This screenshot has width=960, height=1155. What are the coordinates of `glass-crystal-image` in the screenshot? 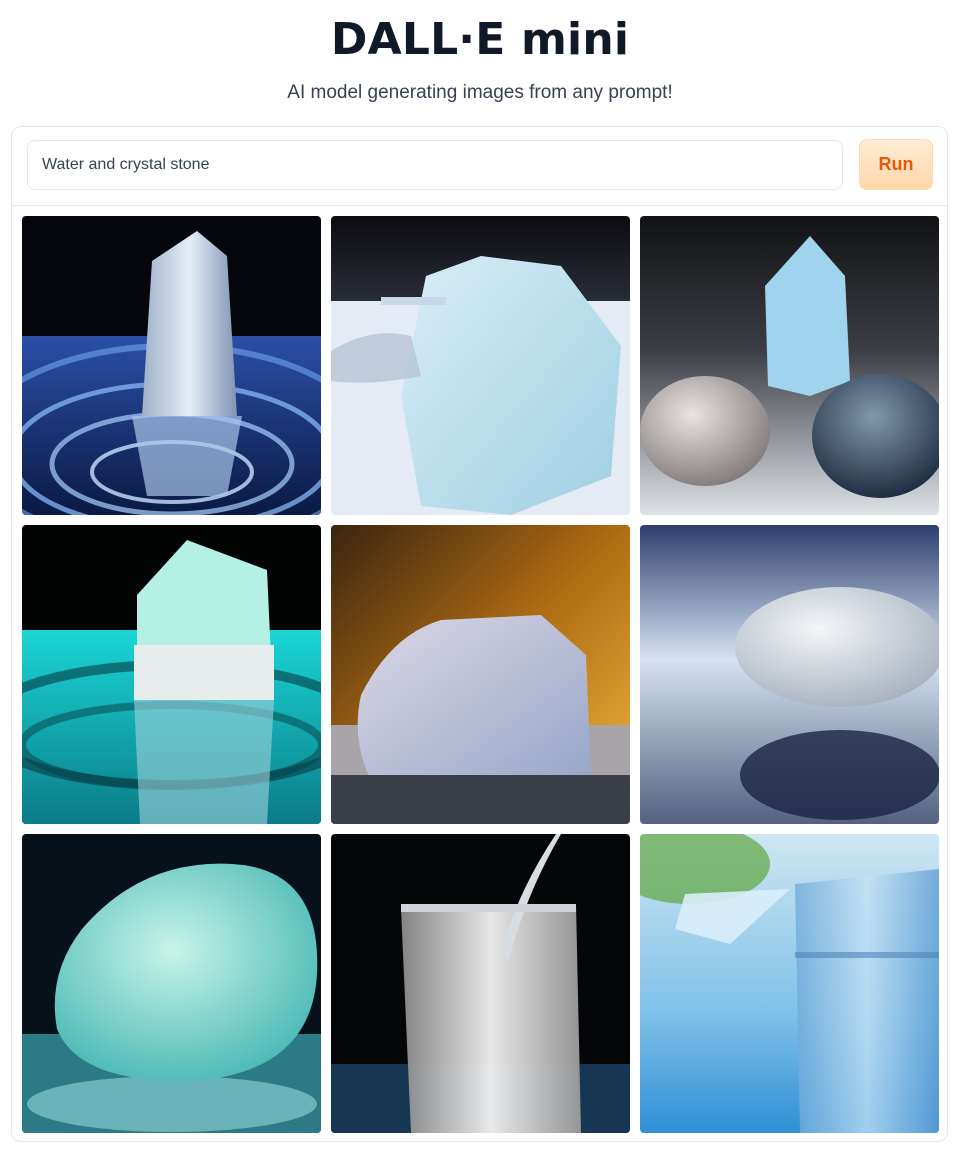 It's located at (789, 983).